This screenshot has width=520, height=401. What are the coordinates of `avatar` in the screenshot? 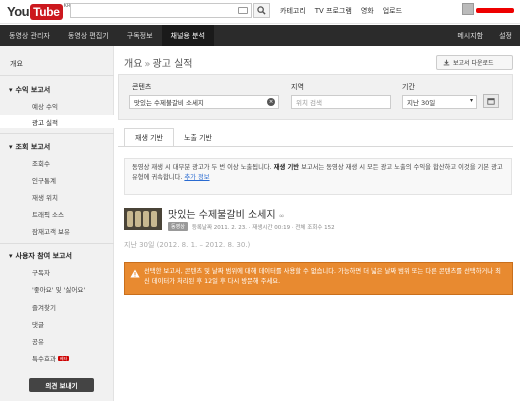 It's located at (468, 9).